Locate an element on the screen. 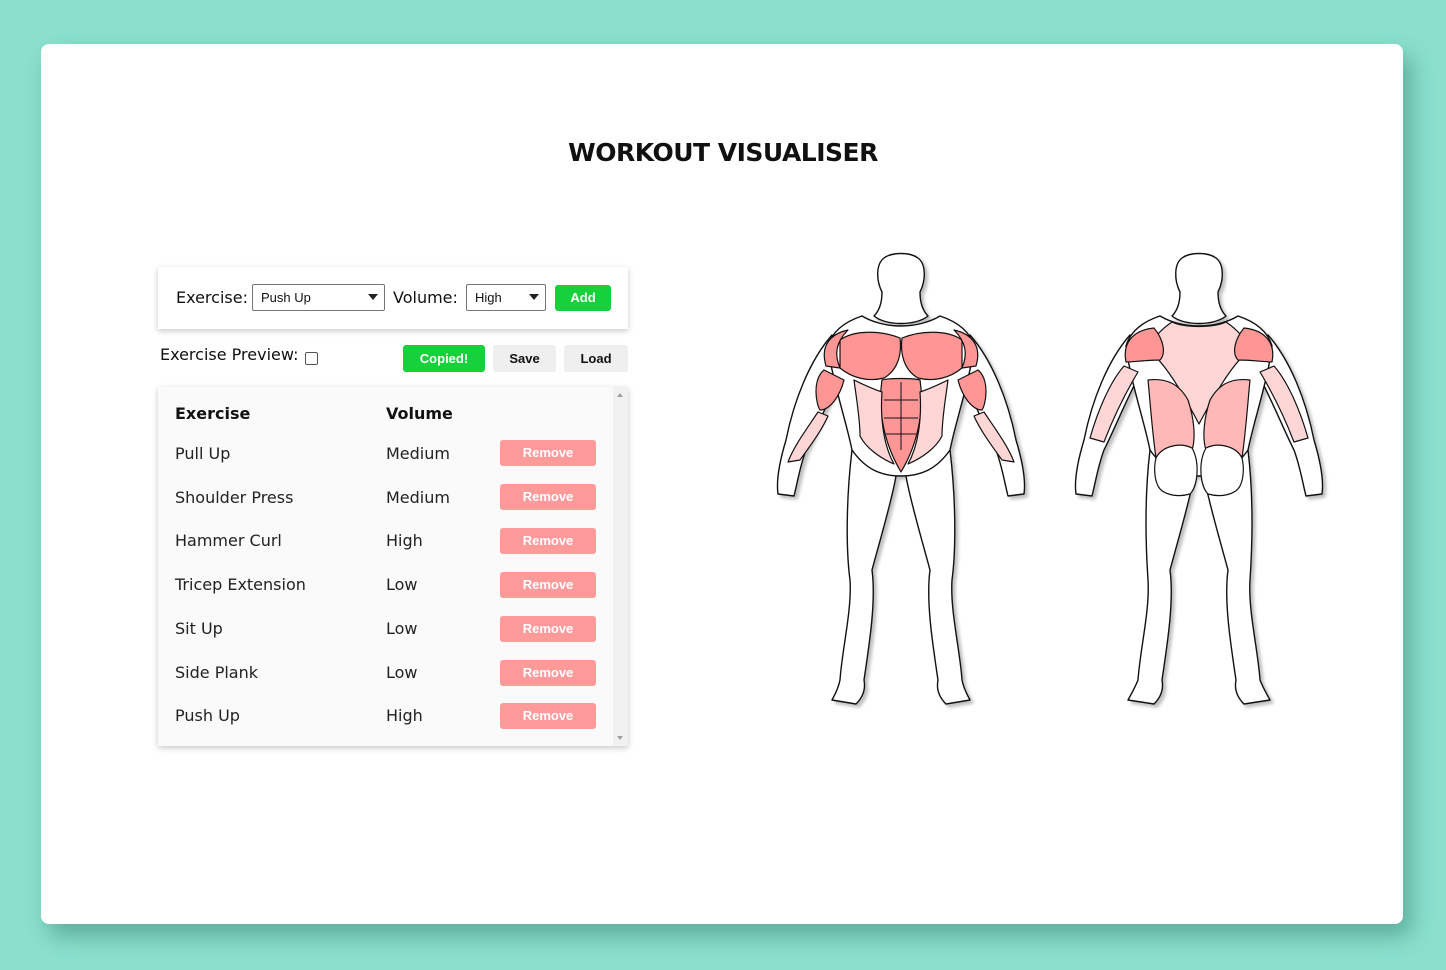 Image resolution: width=1446 pixels, height=970 pixels. back-head is located at coordinates (1199, 288).